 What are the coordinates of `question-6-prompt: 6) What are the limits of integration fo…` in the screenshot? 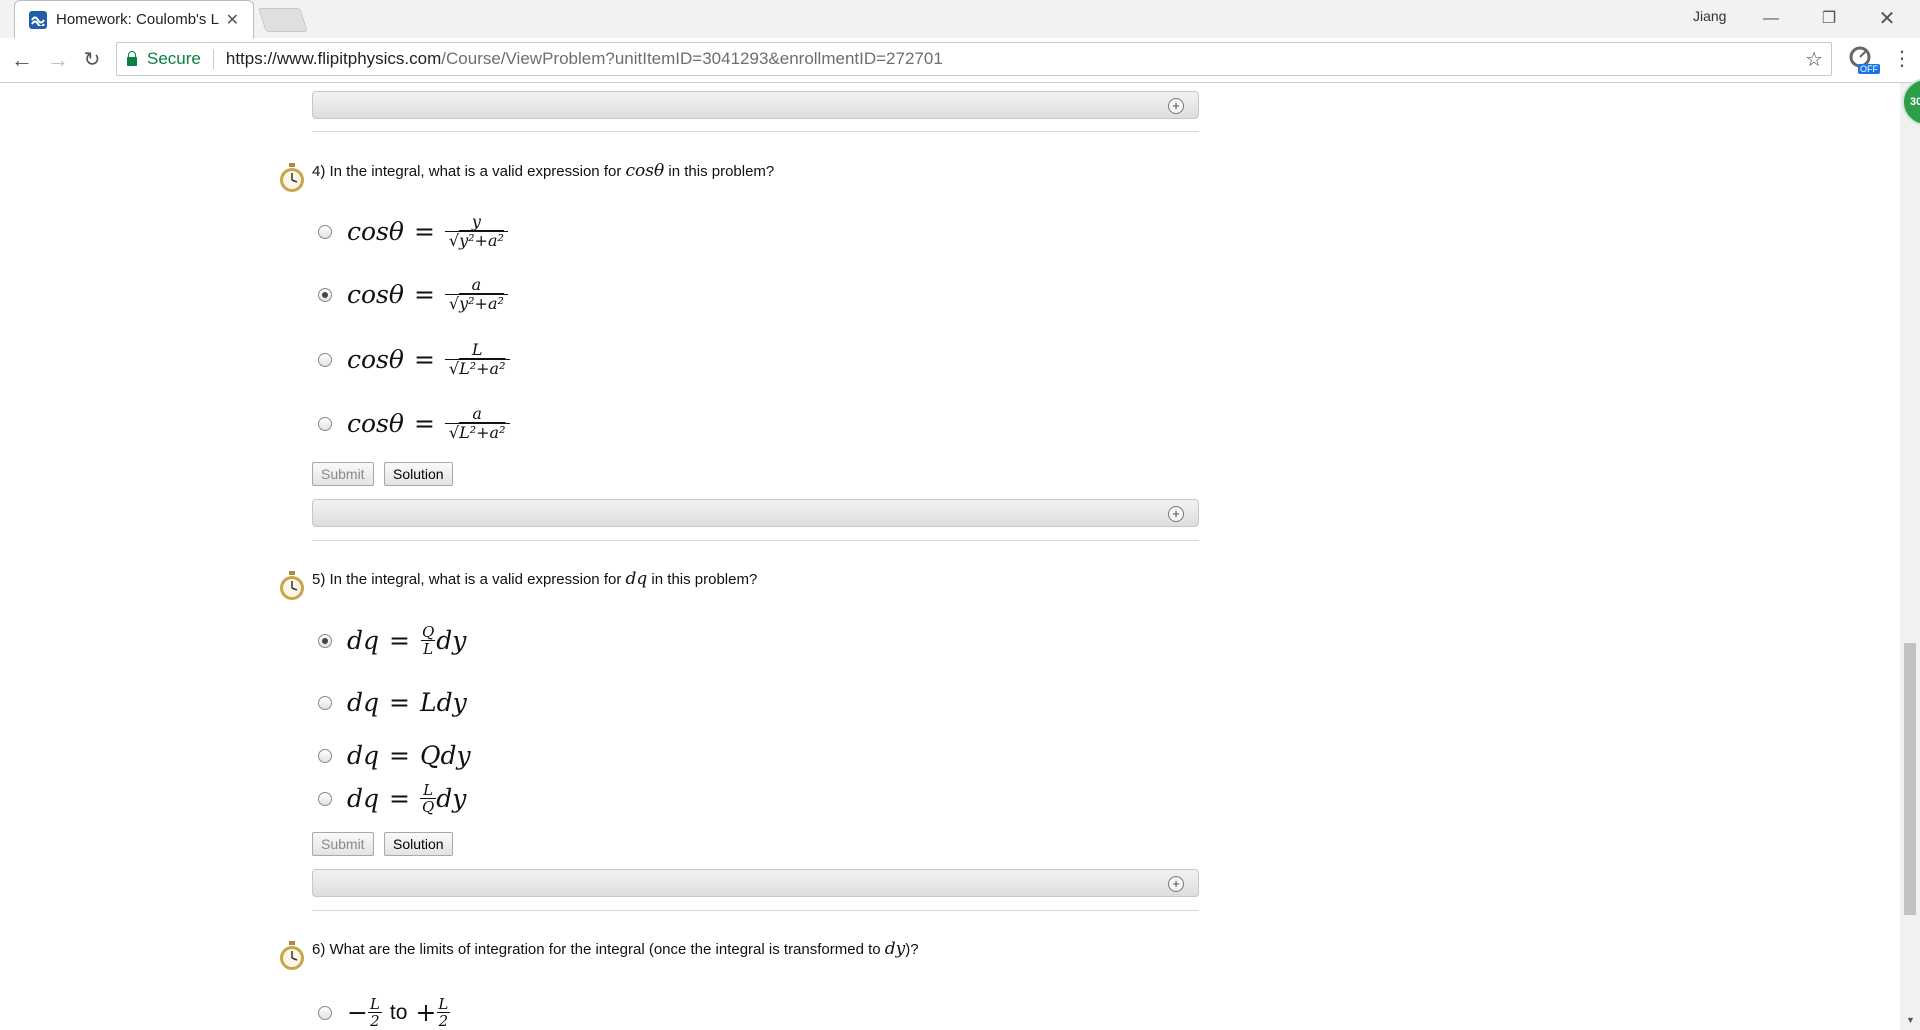 It's located at (615, 949).